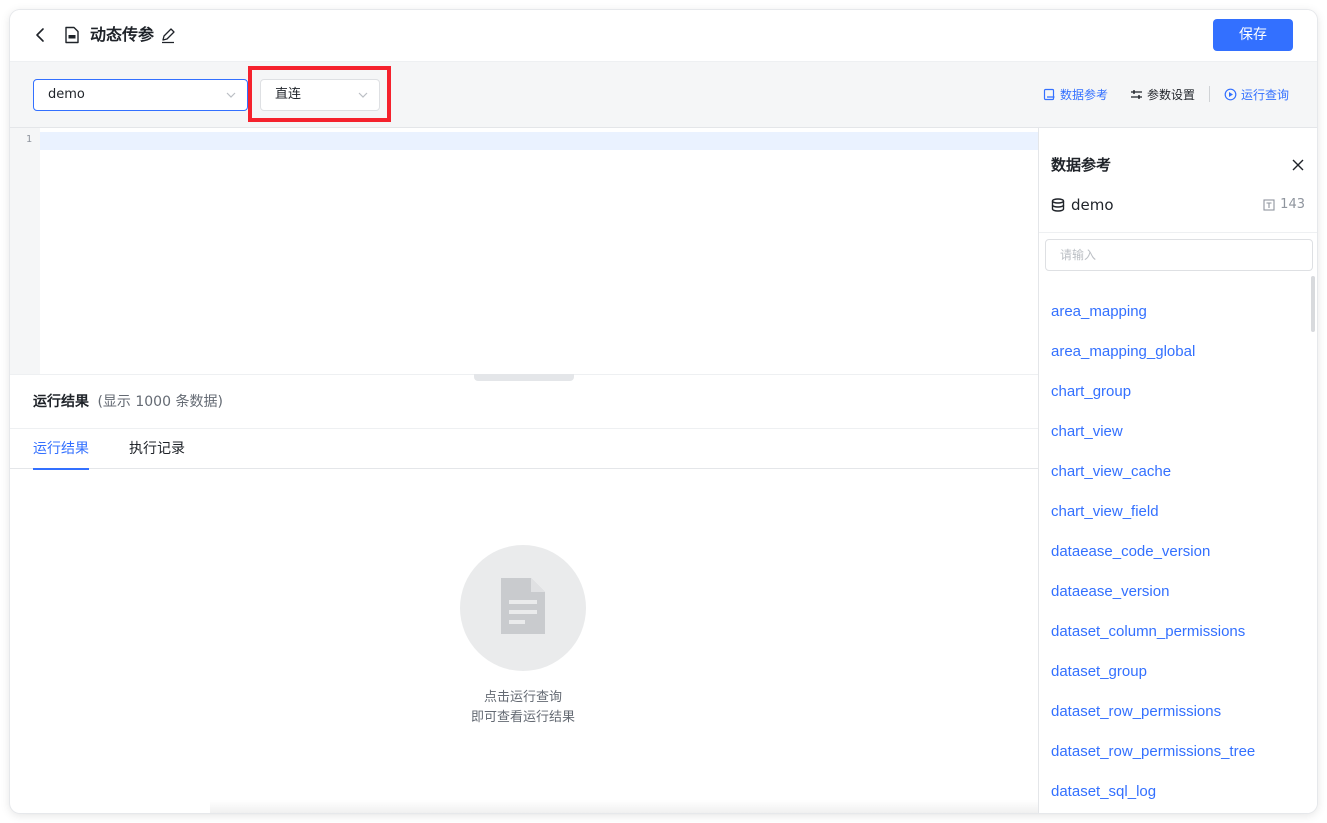 The width and height of the screenshot is (1327, 823). Describe the element at coordinates (41, 35) in the screenshot. I see `chevron-left-icon` at that location.